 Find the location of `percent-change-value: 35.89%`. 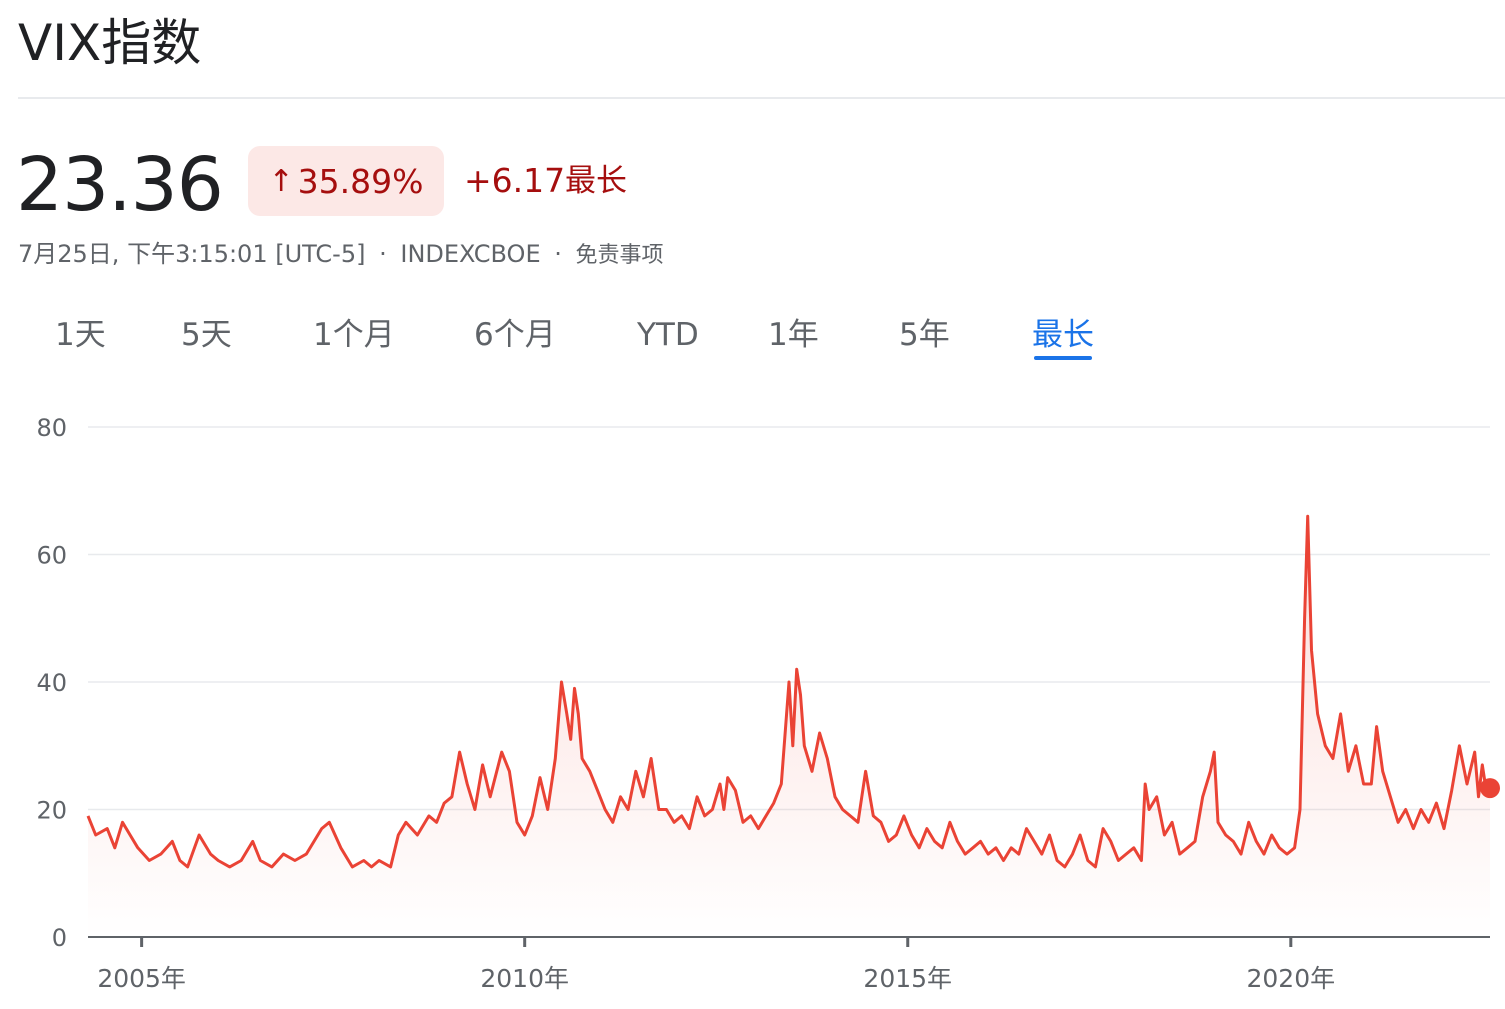

percent-change-value: 35.89% is located at coordinates (360, 181).